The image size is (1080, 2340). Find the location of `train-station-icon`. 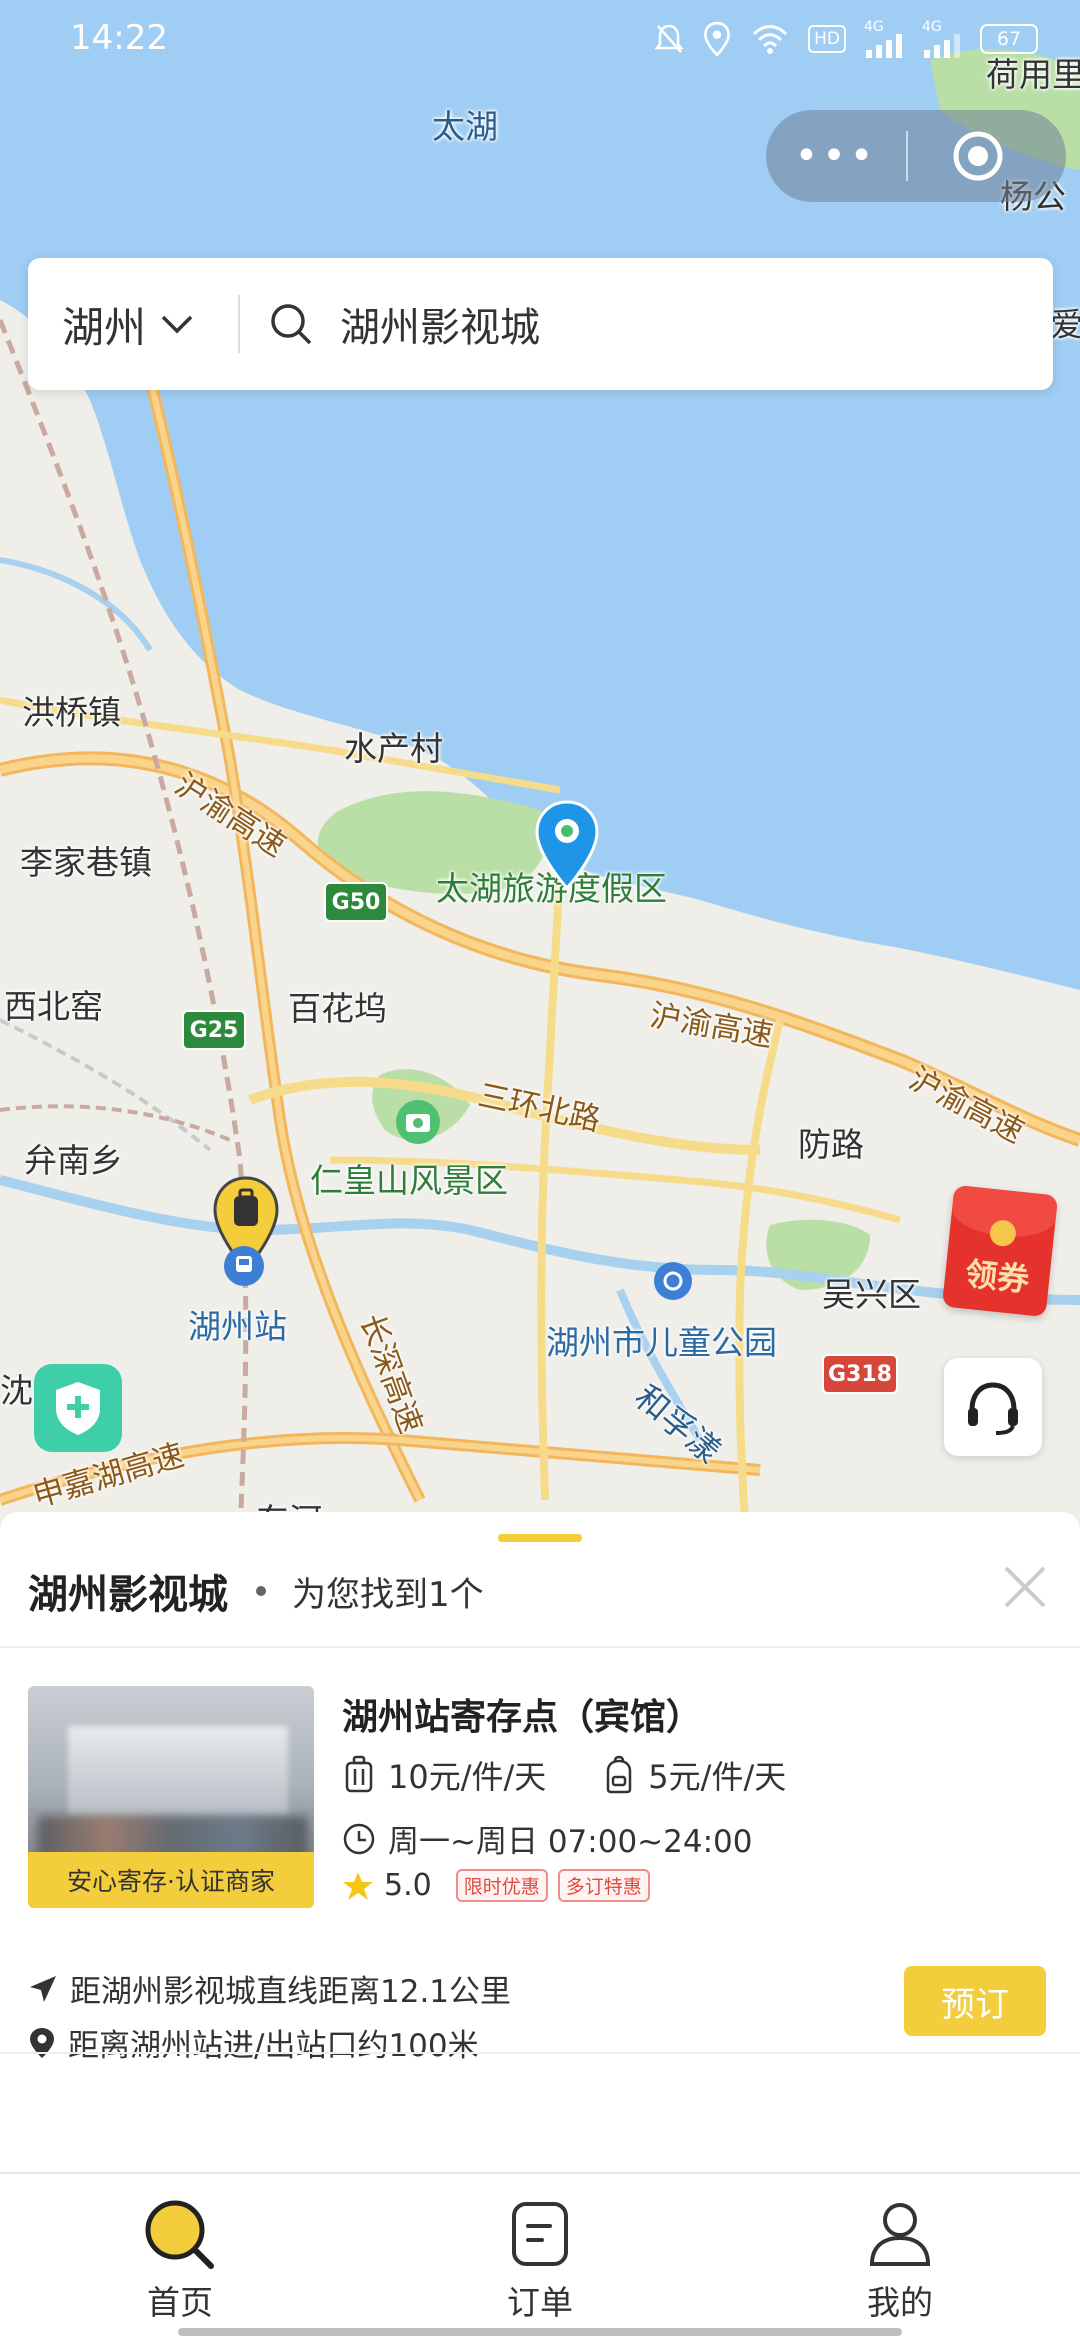

train-station-icon is located at coordinates (244, 1266).